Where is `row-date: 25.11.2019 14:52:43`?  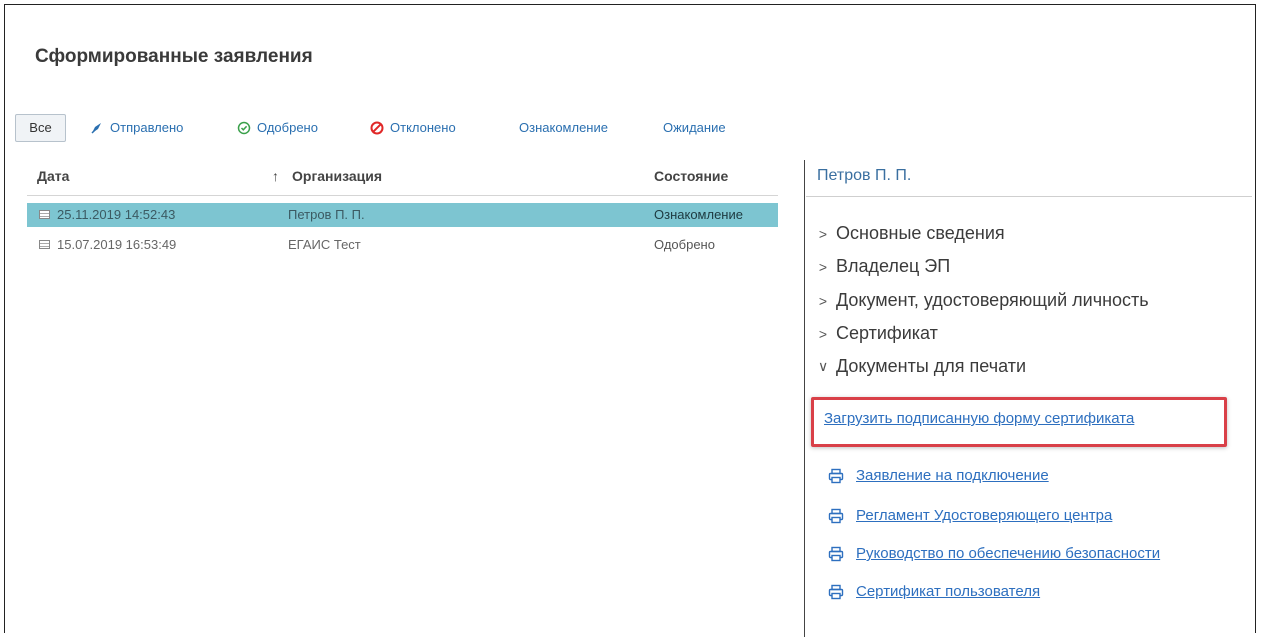
row-date: 25.11.2019 14:52:43 is located at coordinates (116, 214).